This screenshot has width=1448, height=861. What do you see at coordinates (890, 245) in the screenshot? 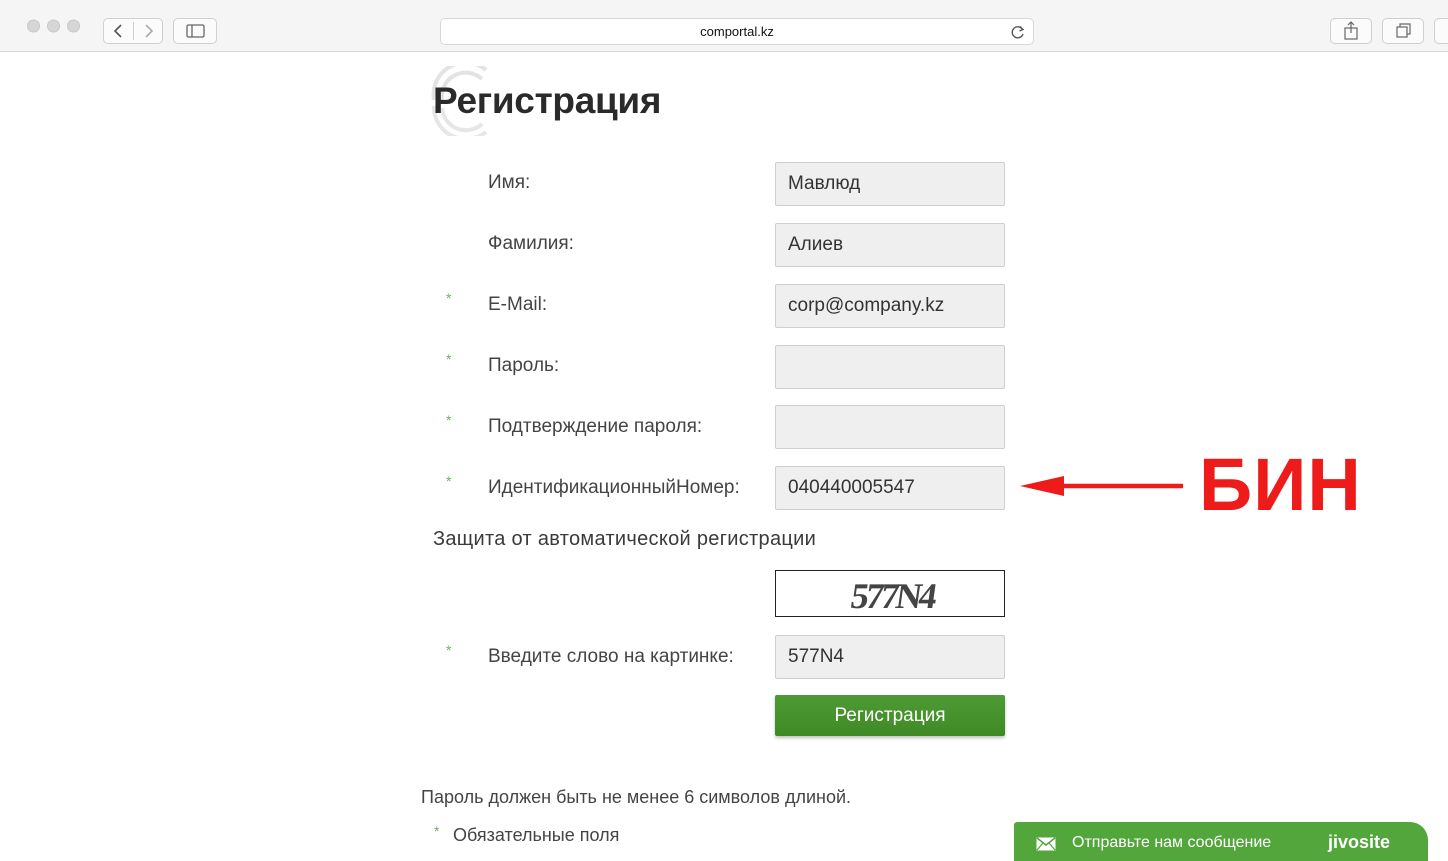
I see `last-name-input` at bounding box center [890, 245].